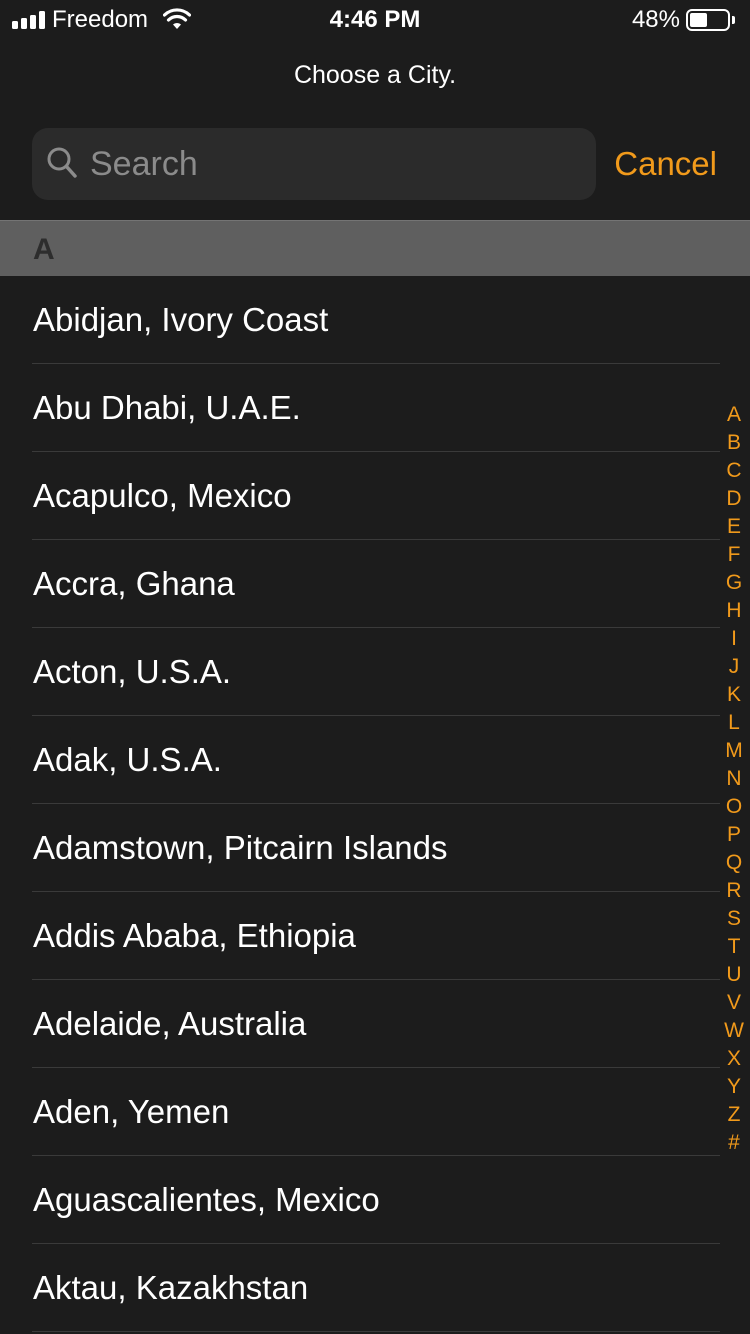 The image size is (750, 1334). Describe the element at coordinates (734, 947) in the screenshot. I see `index-letter-t: T` at that location.